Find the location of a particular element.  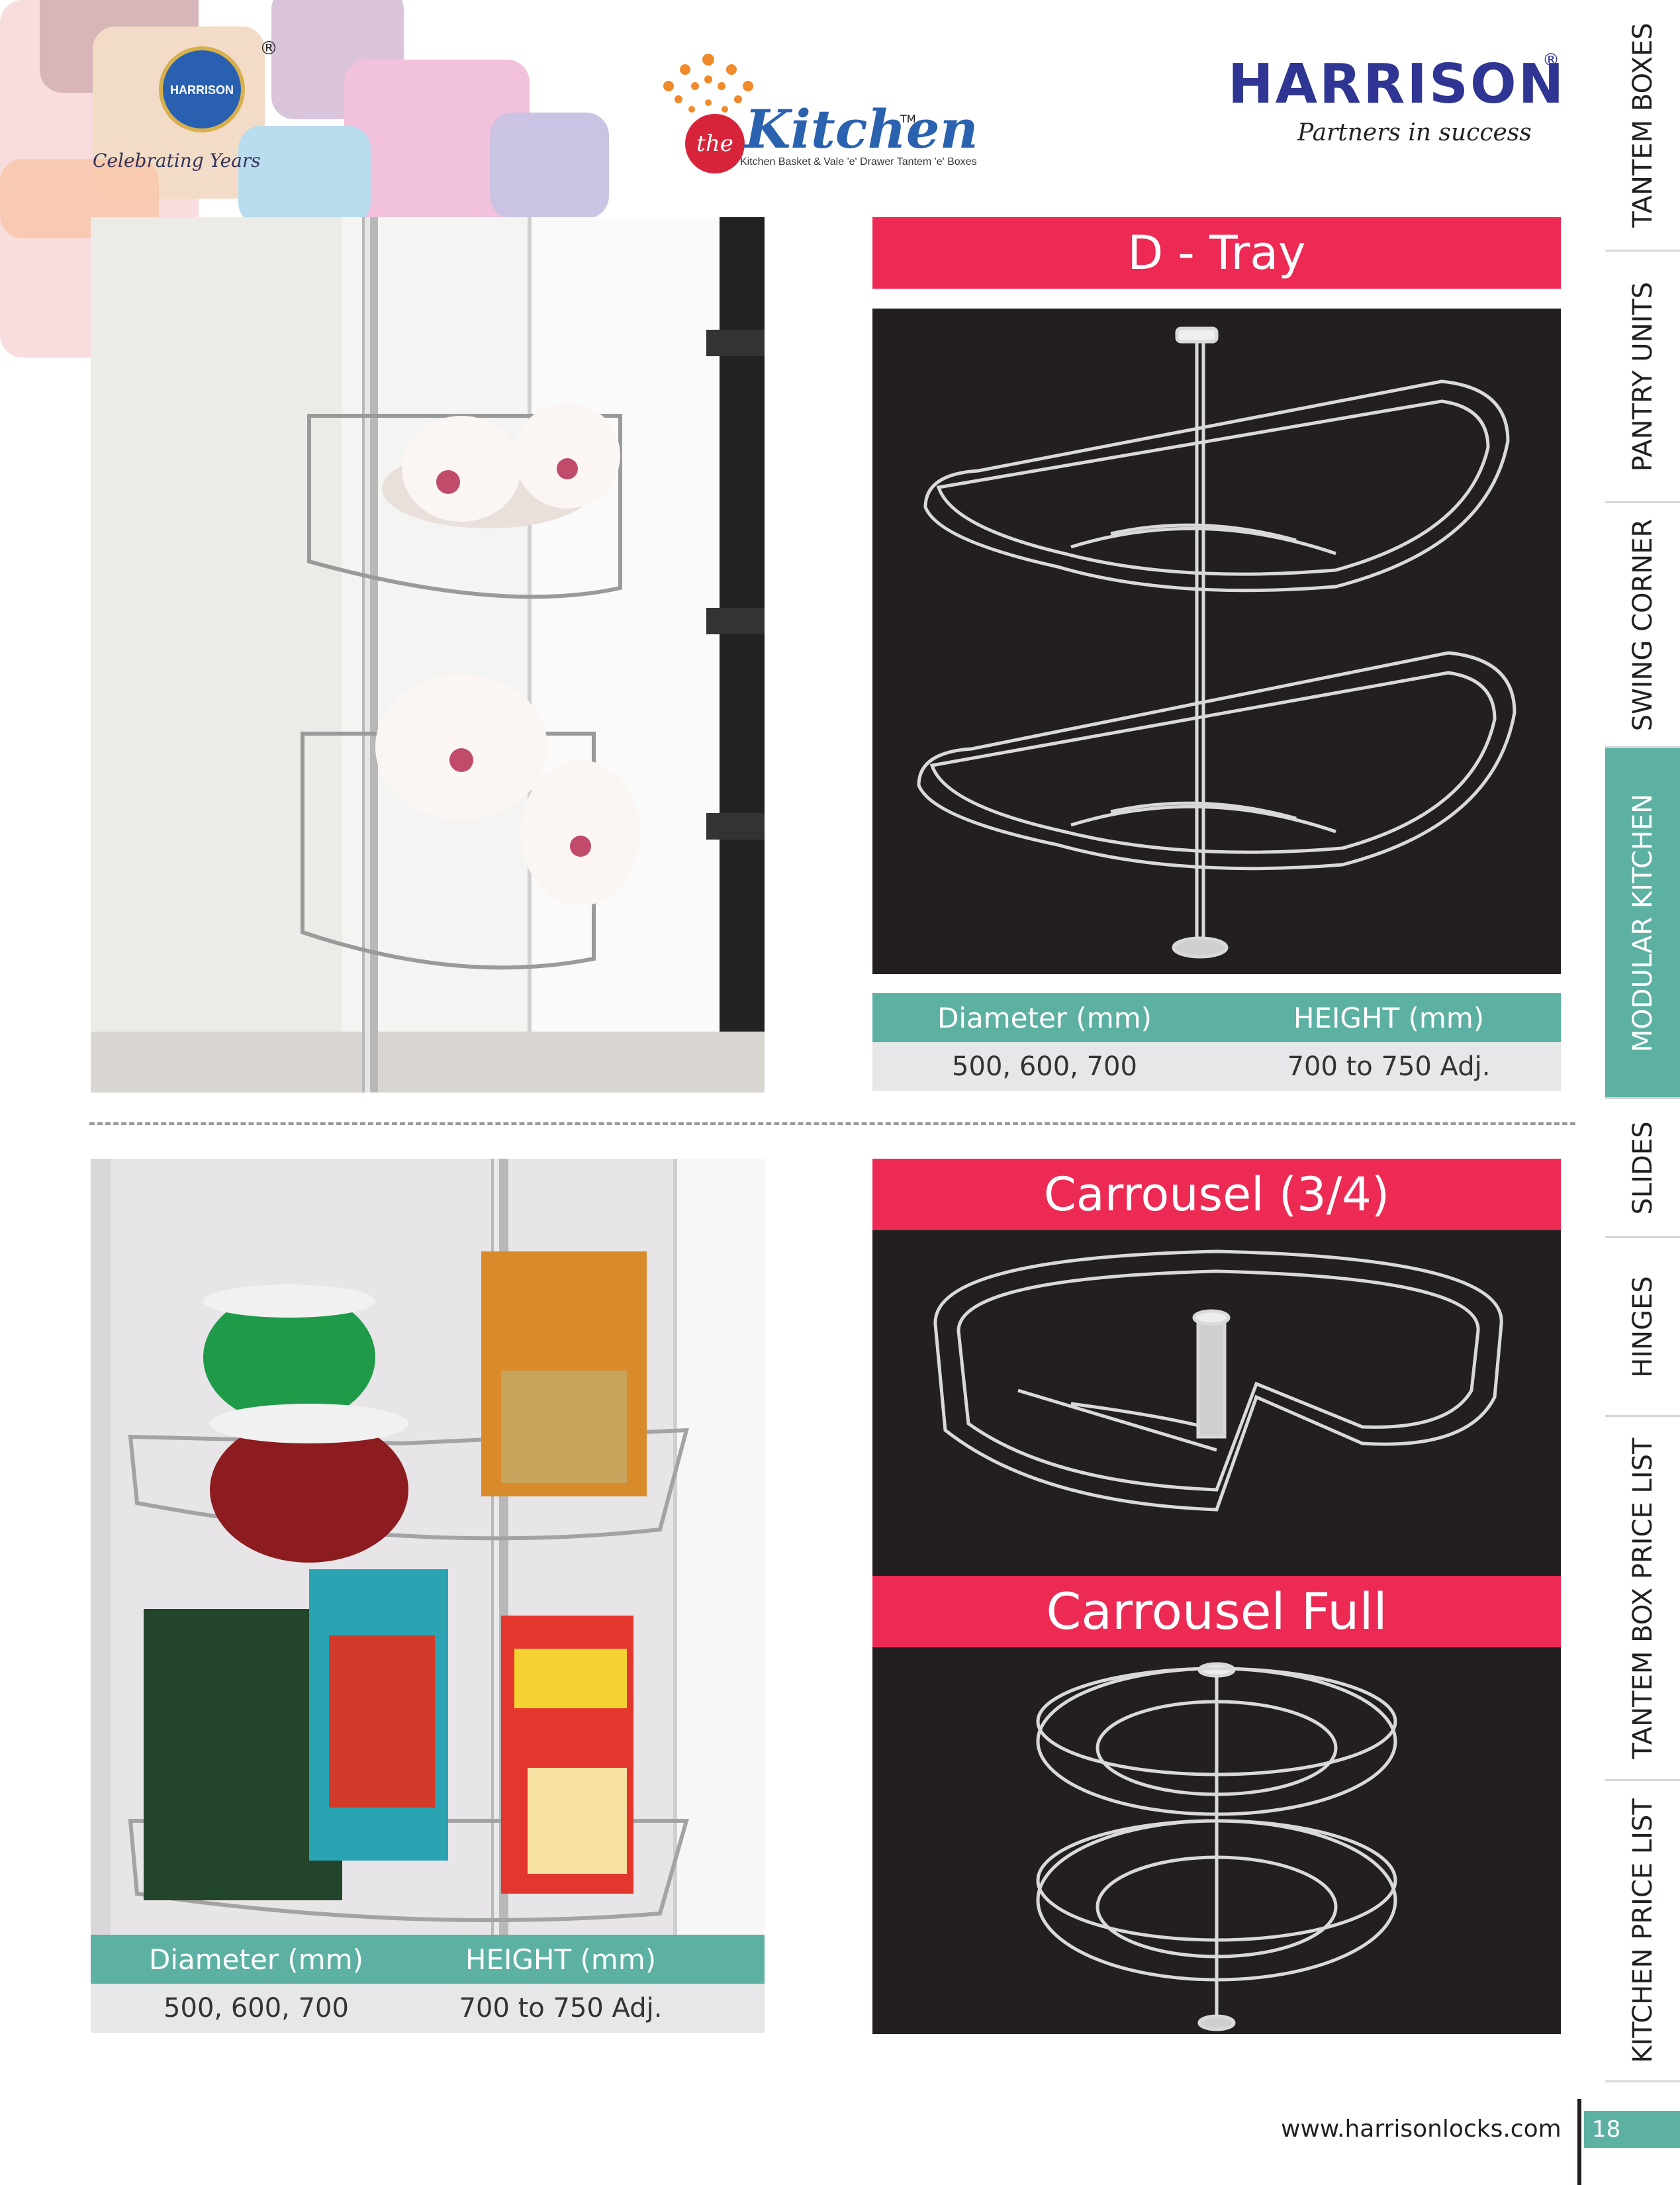

tab-modular-kitchen: MODULAR KITCHEN is located at coordinates (1642, 923).